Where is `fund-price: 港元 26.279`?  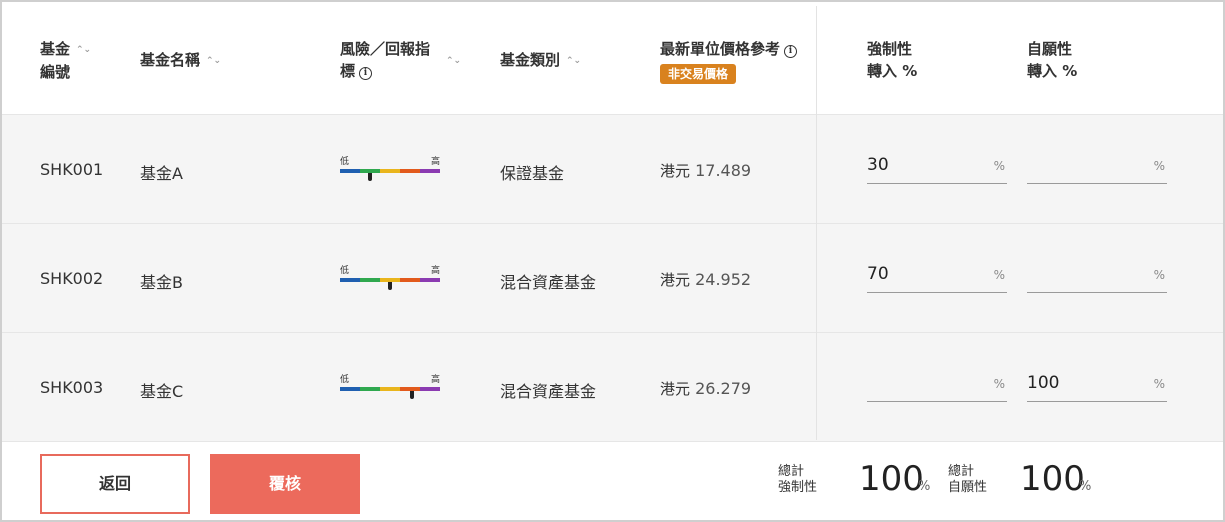
fund-price: 港元 26.279 is located at coordinates (705, 388).